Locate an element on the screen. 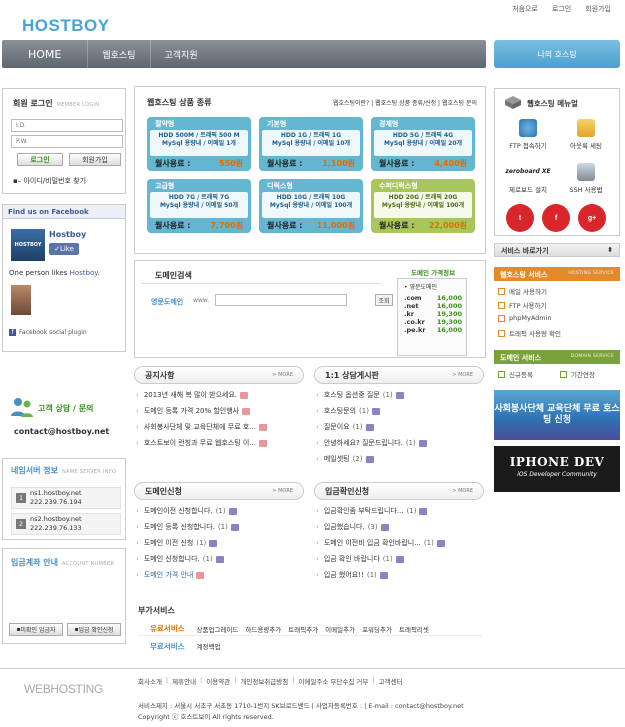 The height and width of the screenshot is (727, 625). footer-link: 이메일주소 무단수집 거부 is located at coordinates (333, 681).